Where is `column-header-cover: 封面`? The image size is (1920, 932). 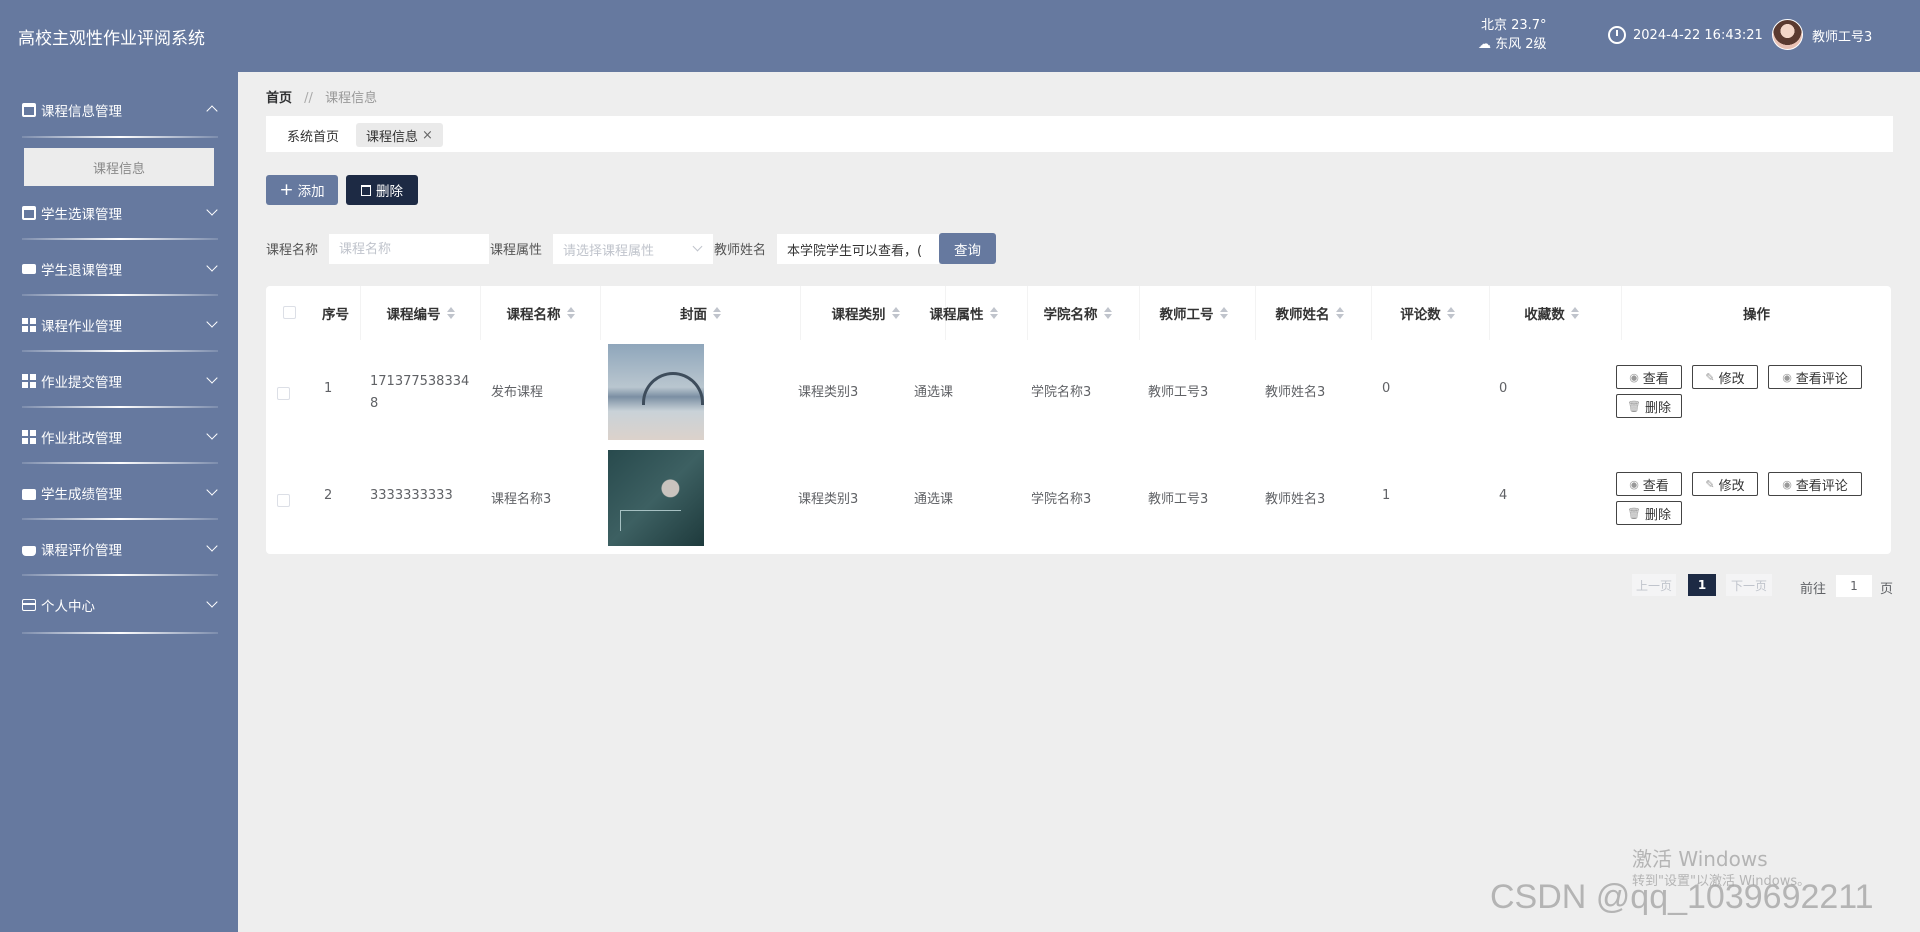
column-header-cover: 封面 is located at coordinates (701, 313).